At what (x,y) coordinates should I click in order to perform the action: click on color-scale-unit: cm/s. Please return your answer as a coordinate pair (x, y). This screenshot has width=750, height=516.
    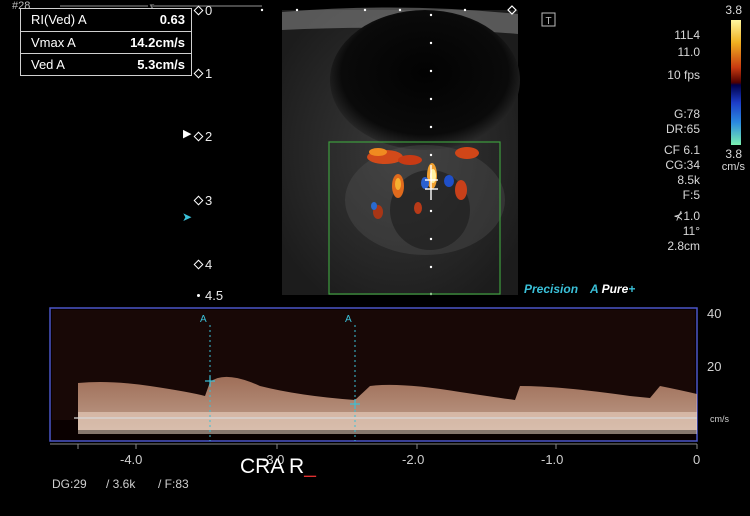
    Looking at the image, I should click on (733, 167).